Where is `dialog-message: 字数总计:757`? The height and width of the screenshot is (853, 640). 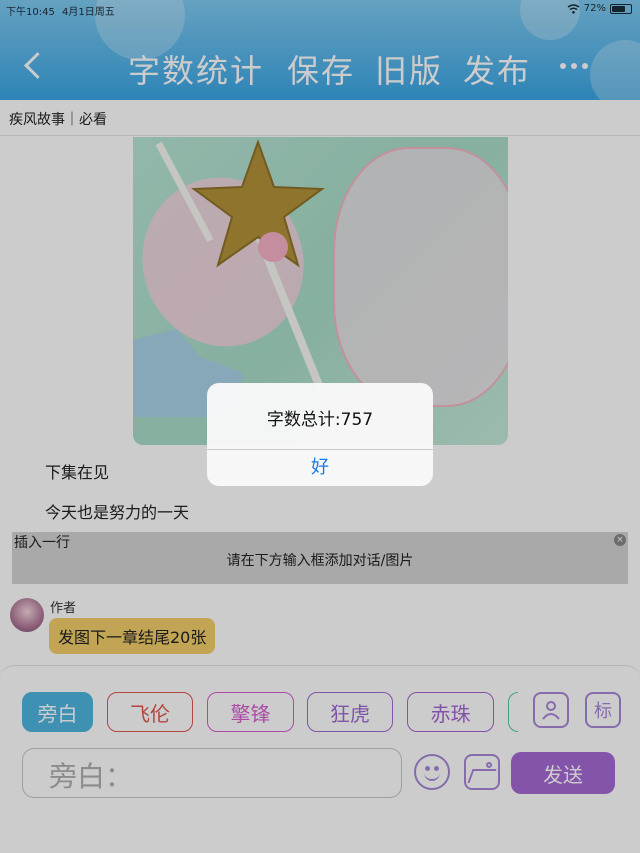
dialog-message: 字数总计:757 is located at coordinates (320, 420).